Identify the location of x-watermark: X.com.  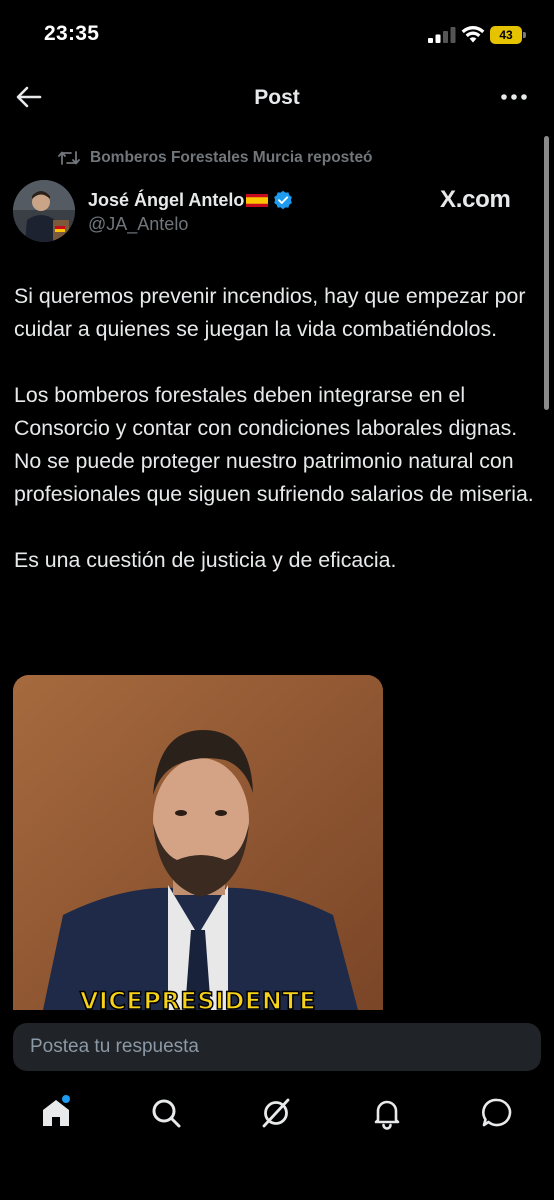
(475, 199).